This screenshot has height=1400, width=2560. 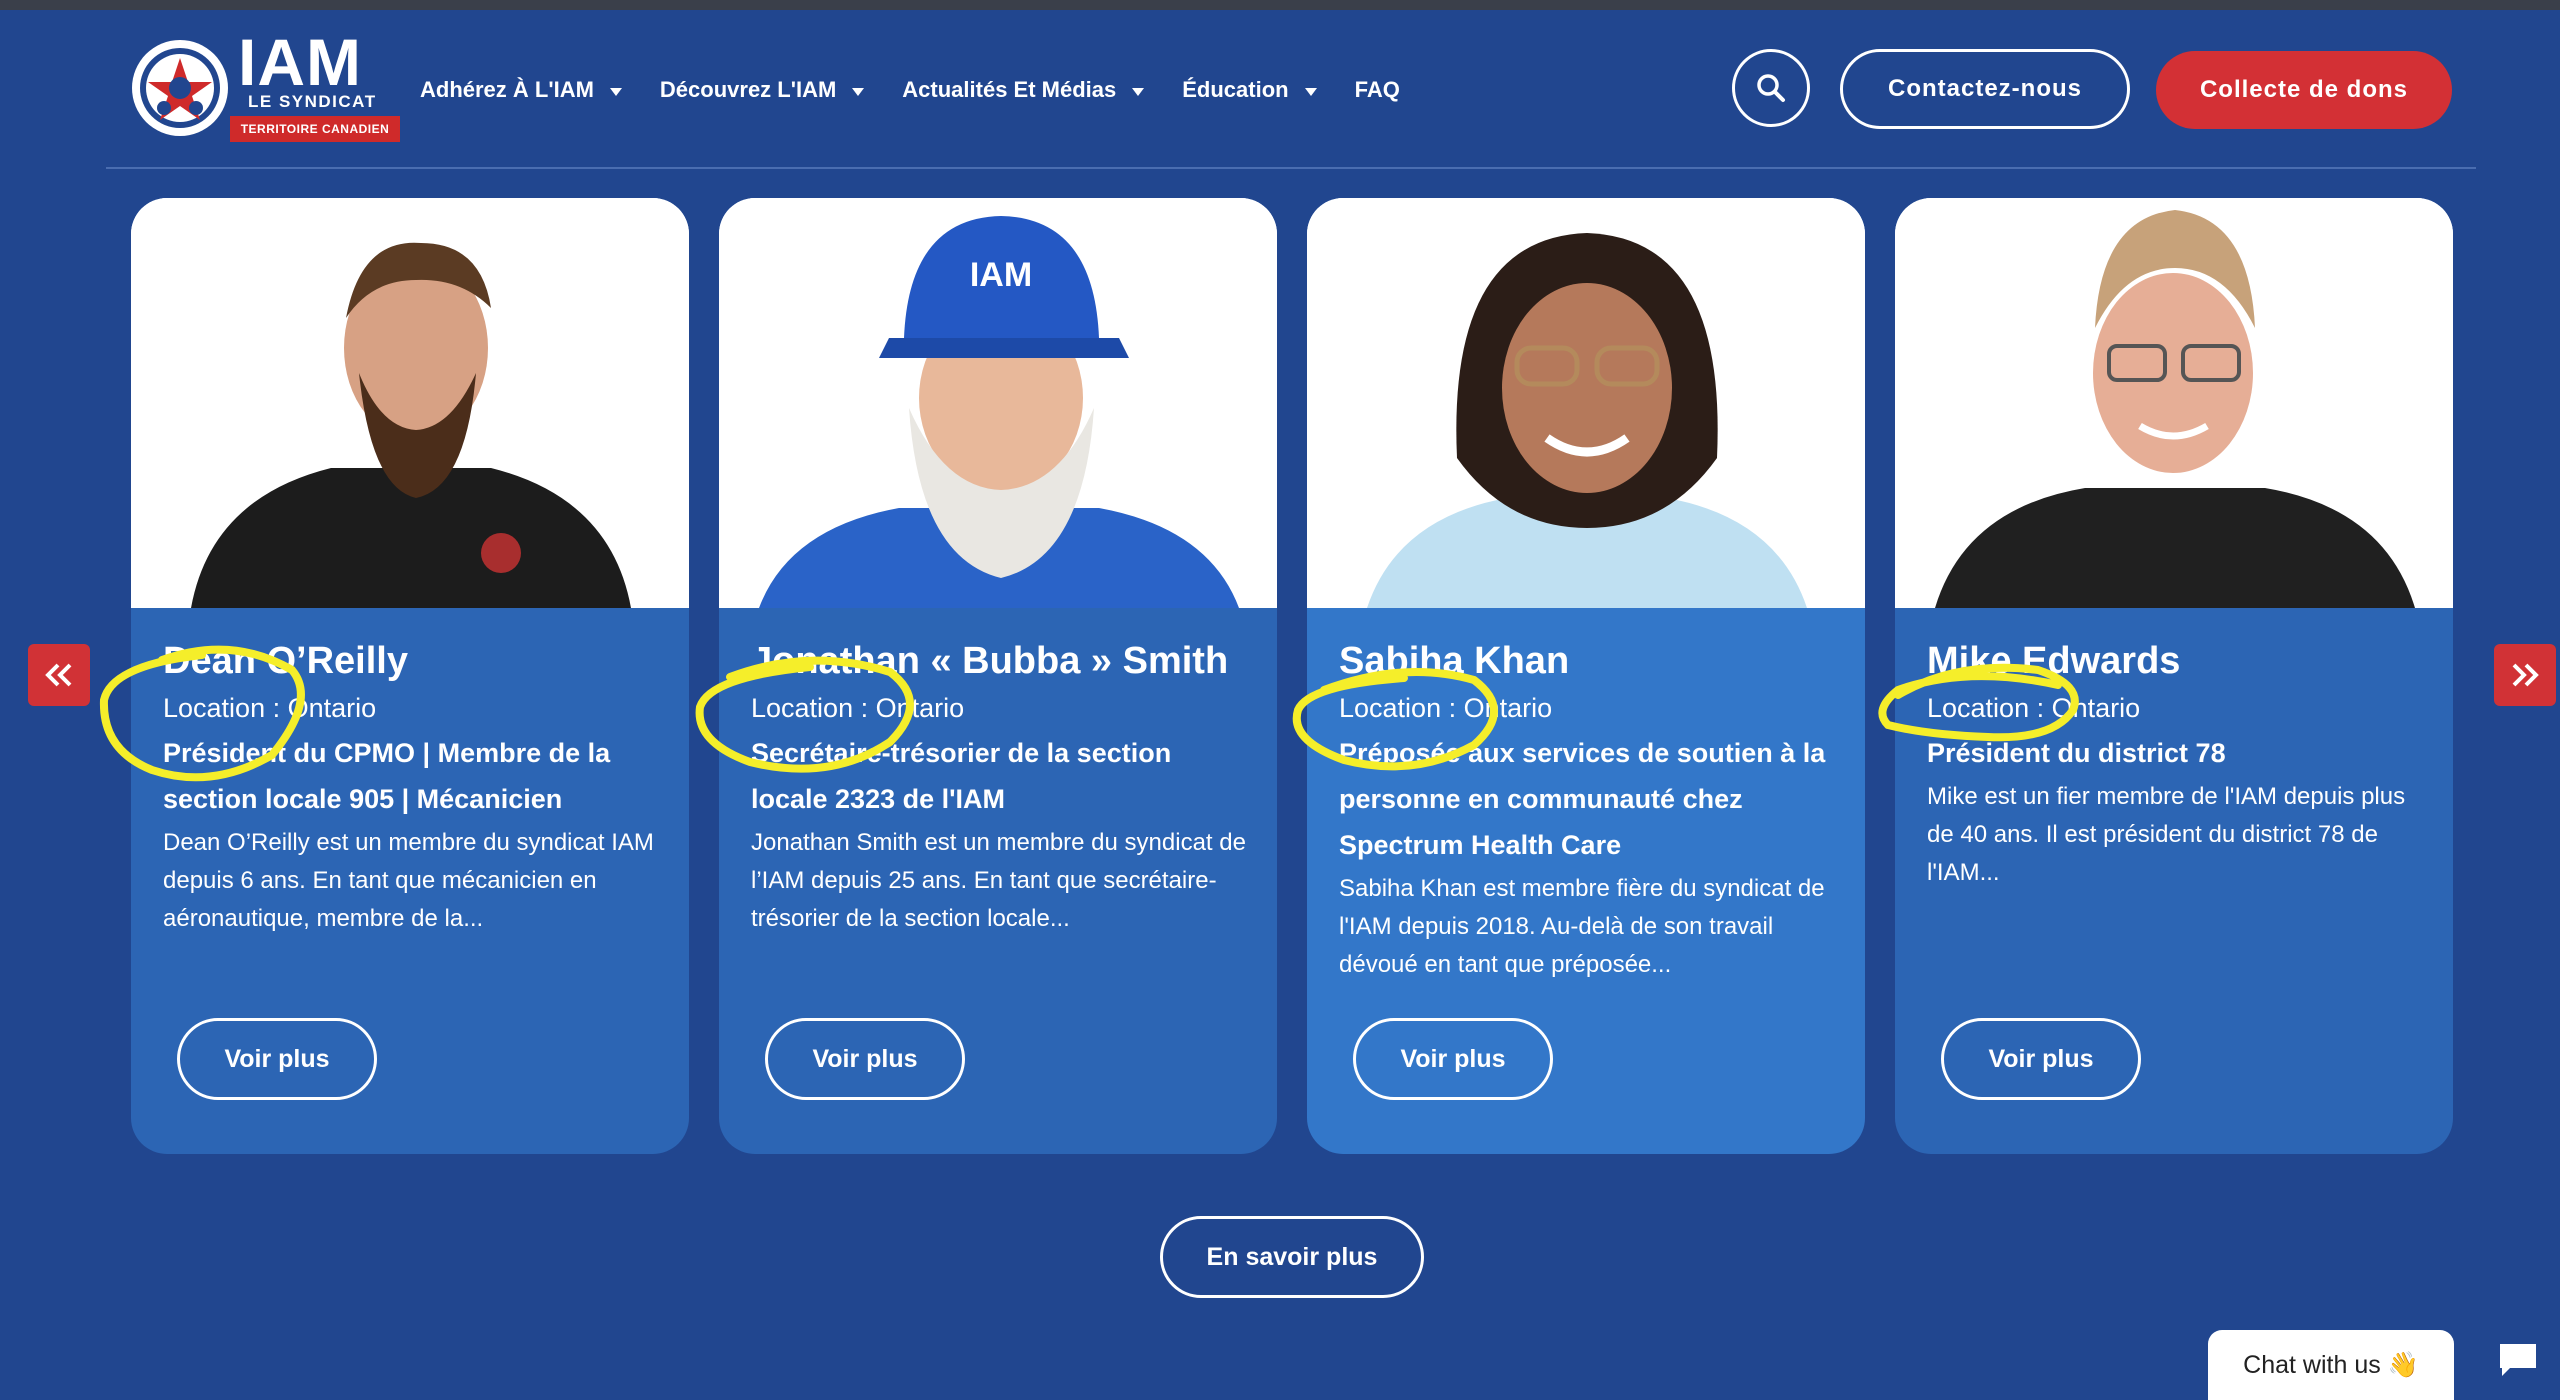 I want to click on carousel-next-button, so click(x=2525, y=675).